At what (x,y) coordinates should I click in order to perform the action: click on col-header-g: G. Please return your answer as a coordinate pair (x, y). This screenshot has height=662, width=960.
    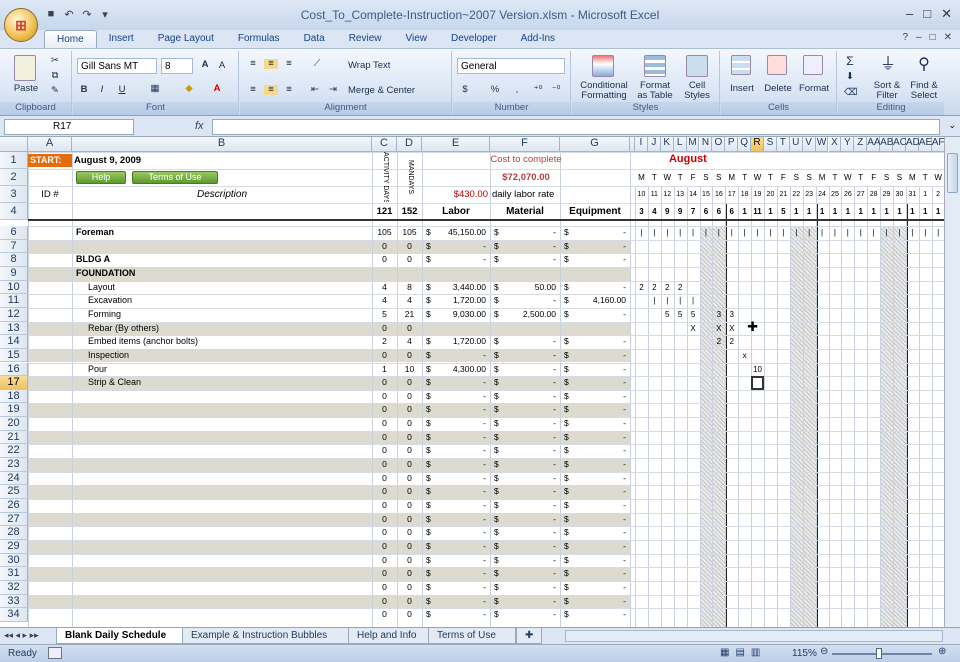
    Looking at the image, I should click on (595, 144).